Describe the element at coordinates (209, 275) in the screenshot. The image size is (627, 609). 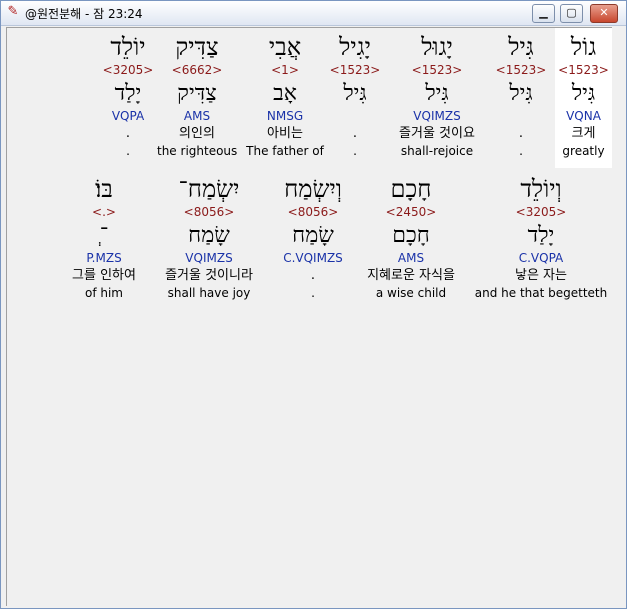
I see `korean-gloss: 즐거울 것이니라` at that location.